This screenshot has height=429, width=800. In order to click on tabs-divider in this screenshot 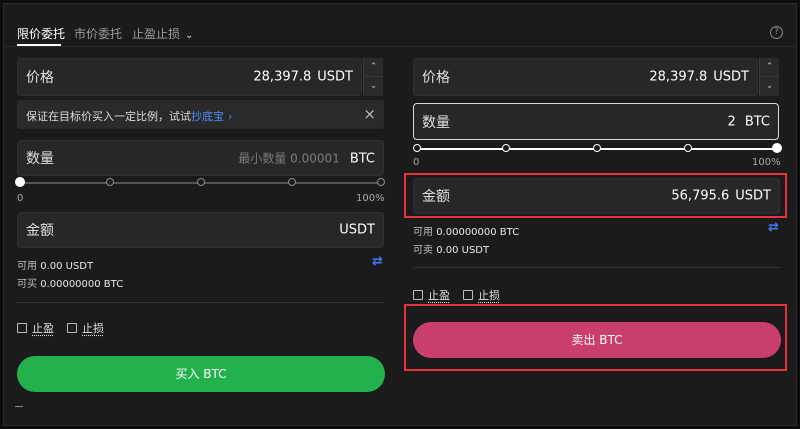, I will do `click(400, 46)`.